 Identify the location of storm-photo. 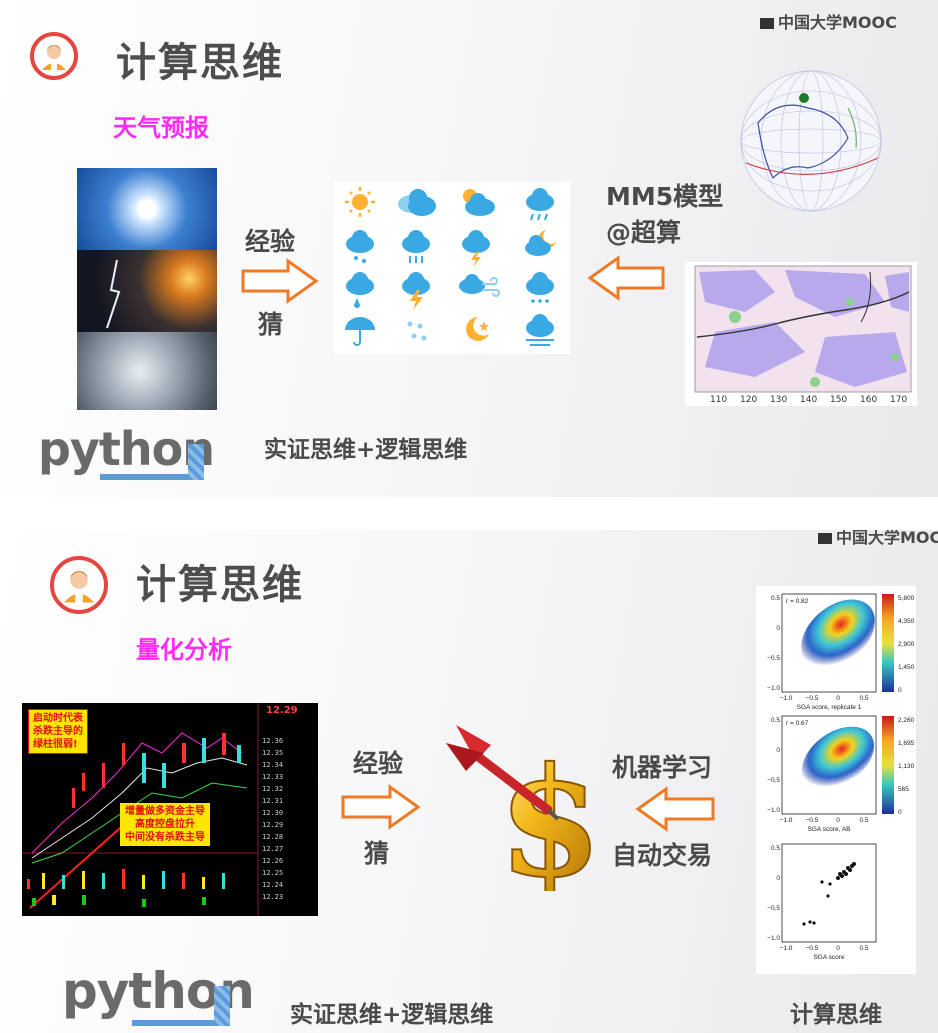
(147, 291).